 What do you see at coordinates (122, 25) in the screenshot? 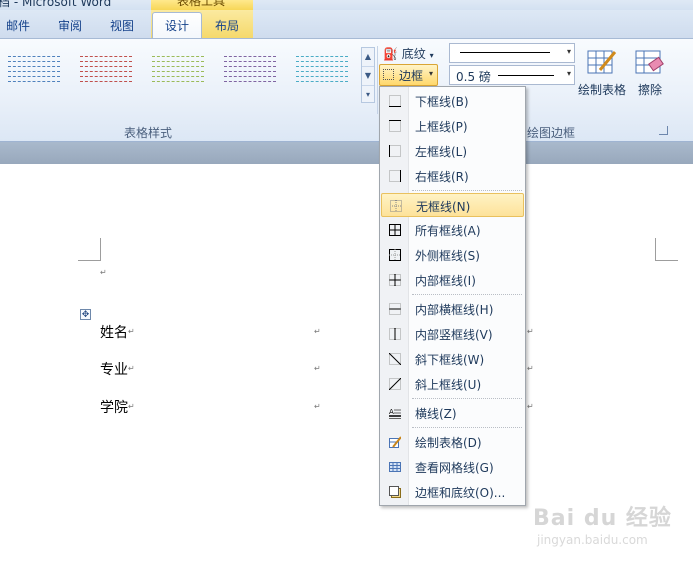
I see `tab-view: 视图` at bounding box center [122, 25].